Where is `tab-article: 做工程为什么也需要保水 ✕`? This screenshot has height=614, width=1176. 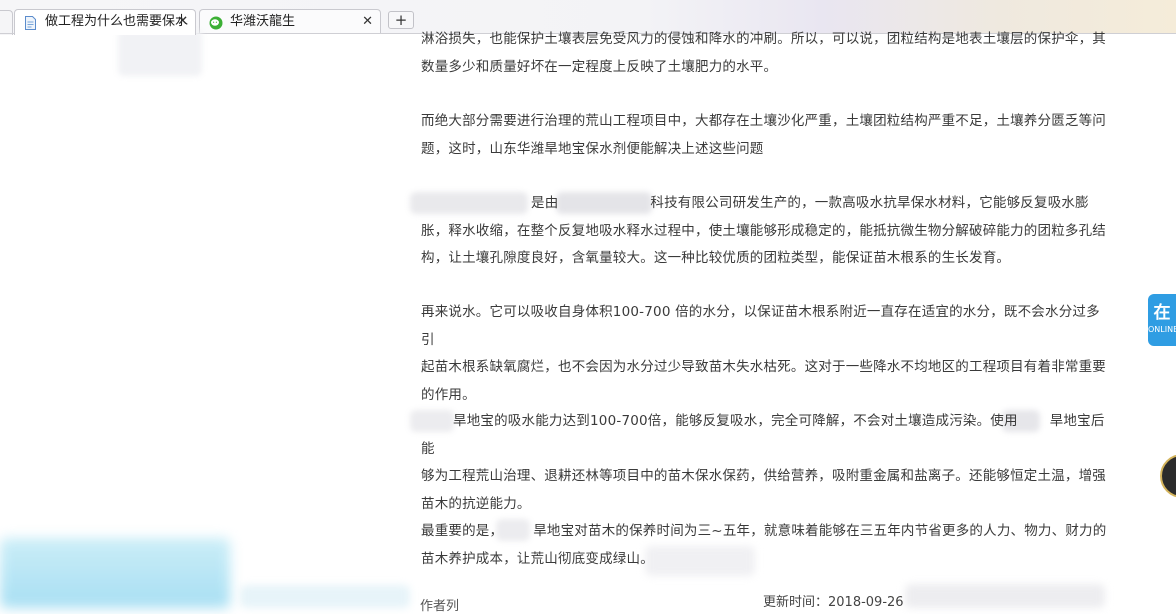
tab-article: 做工程为什么也需要保水 ✕ is located at coordinates (105, 22).